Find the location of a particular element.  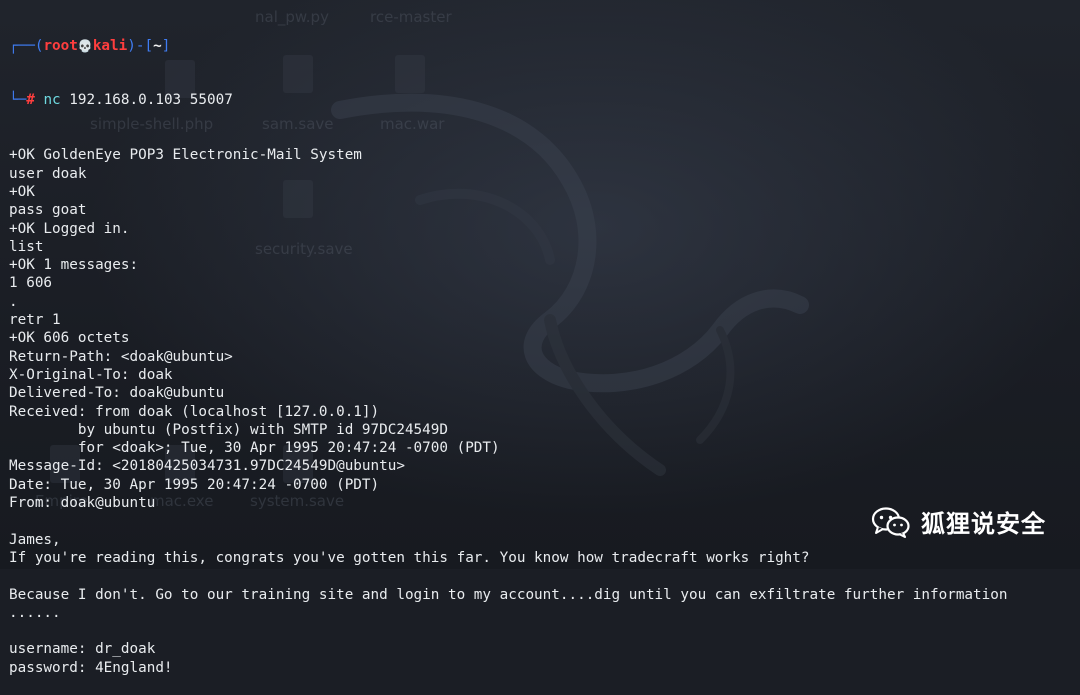

prompt-header: ┌──(root💀kali)-[~] is located at coordinates (543, 46).